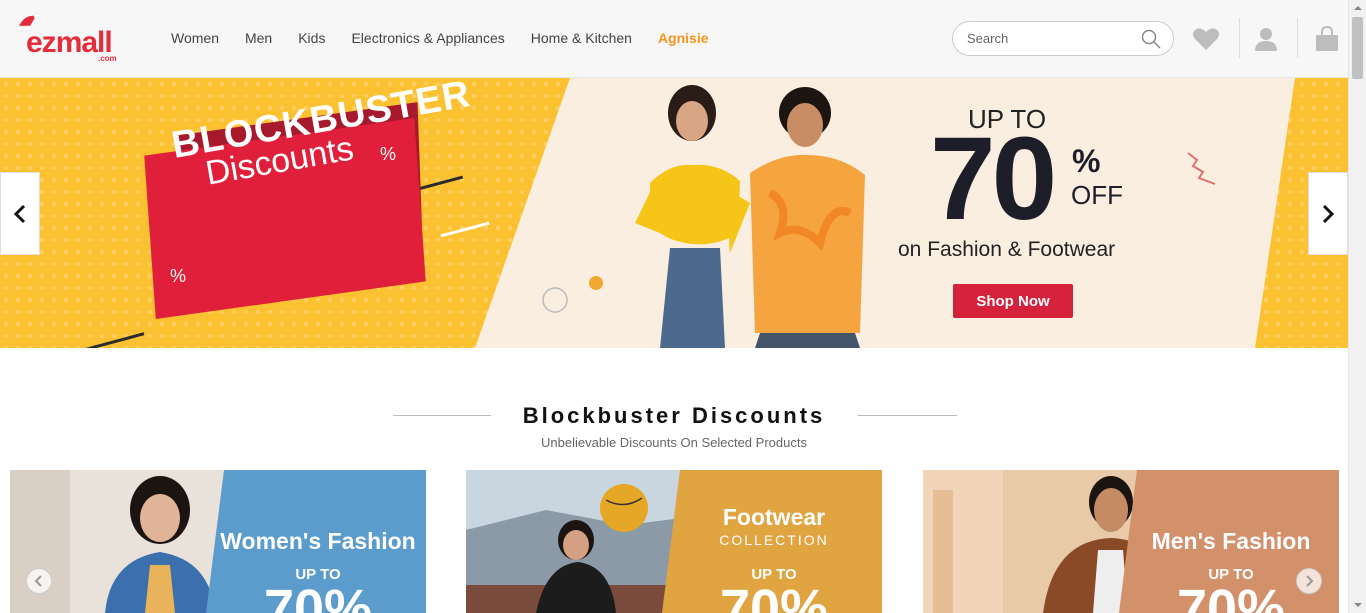 The width and height of the screenshot is (1366, 613). I want to click on fashion-models-photo, so click(750, 216).